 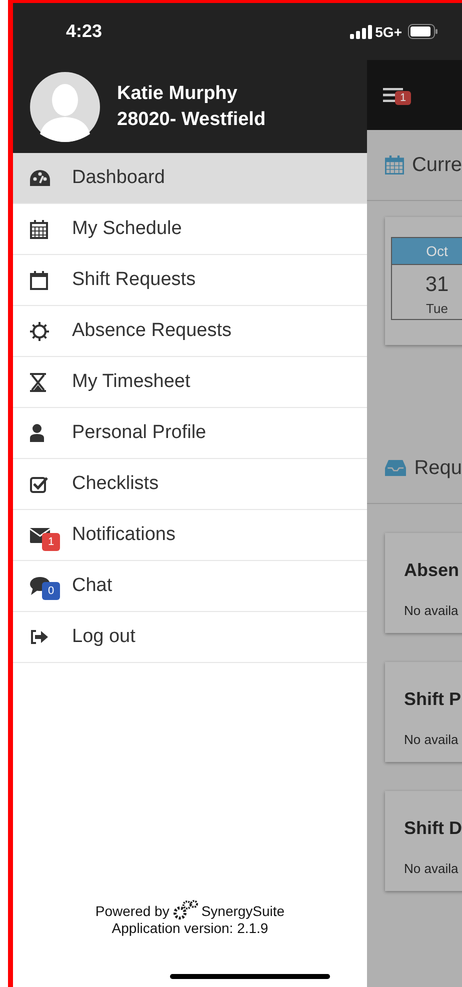 What do you see at coordinates (437, 308) in the screenshot?
I see `date-weekday: Tue` at bounding box center [437, 308].